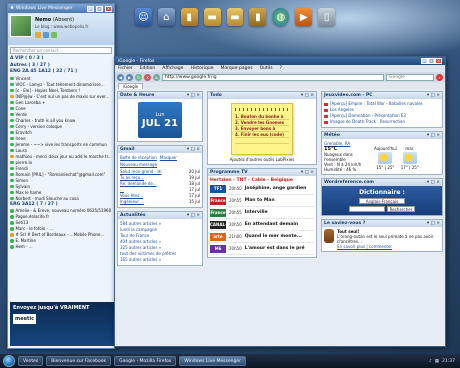 The width and height of the screenshot is (460, 368). Describe the element at coordinates (410, 77) in the screenshot. I see `search-input: Google` at that location.